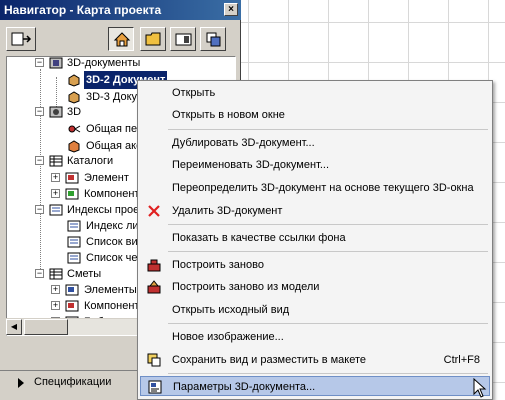  Describe the element at coordinates (154, 287) in the screenshot. I see `rebuild-from-model-icon` at that location.